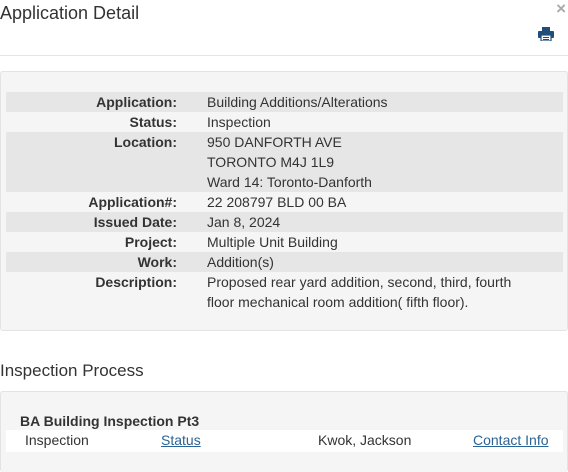 The width and height of the screenshot is (568, 472). Describe the element at coordinates (284, 55) in the screenshot. I see `header-divider` at that location.